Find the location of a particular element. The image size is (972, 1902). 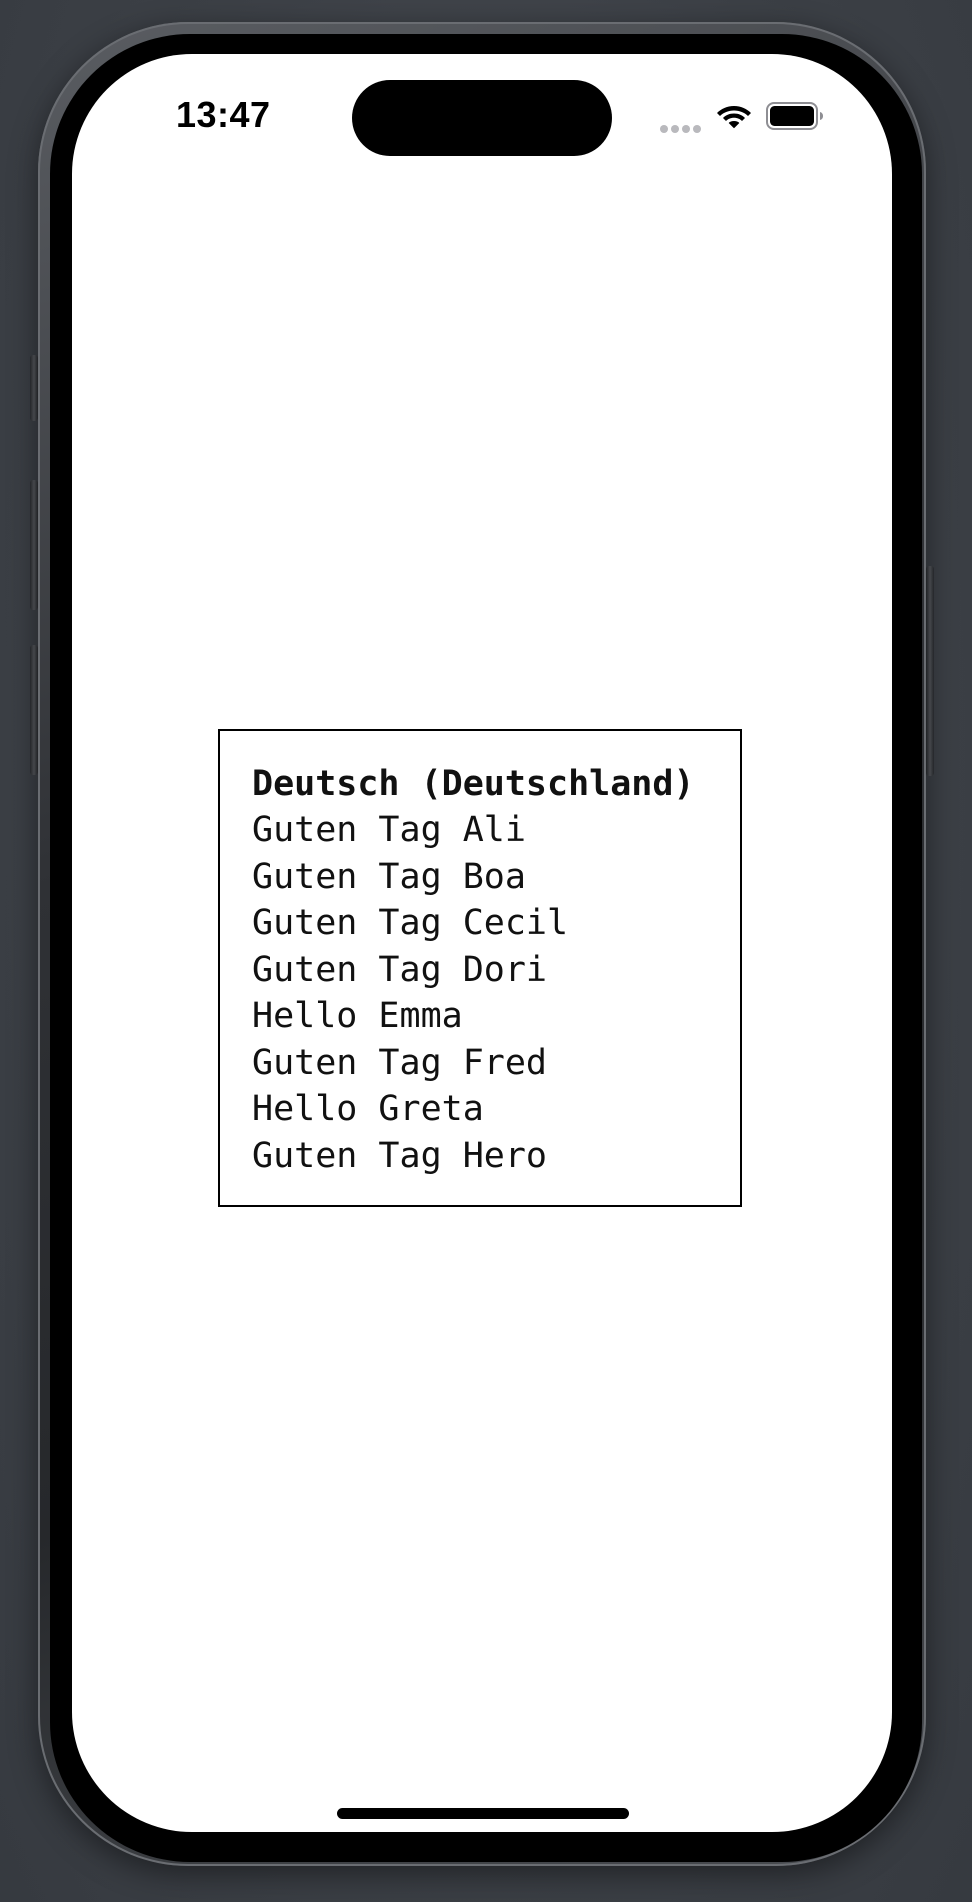

greeting-line: Guten Tag Ali is located at coordinates (389, 830).